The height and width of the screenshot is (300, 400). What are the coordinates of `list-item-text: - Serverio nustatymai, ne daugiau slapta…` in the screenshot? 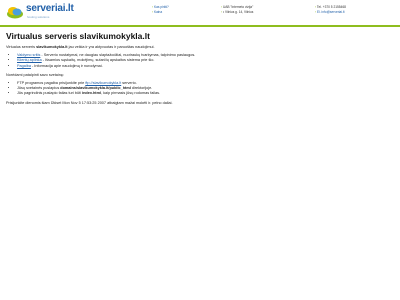 It's located at (118, 55).